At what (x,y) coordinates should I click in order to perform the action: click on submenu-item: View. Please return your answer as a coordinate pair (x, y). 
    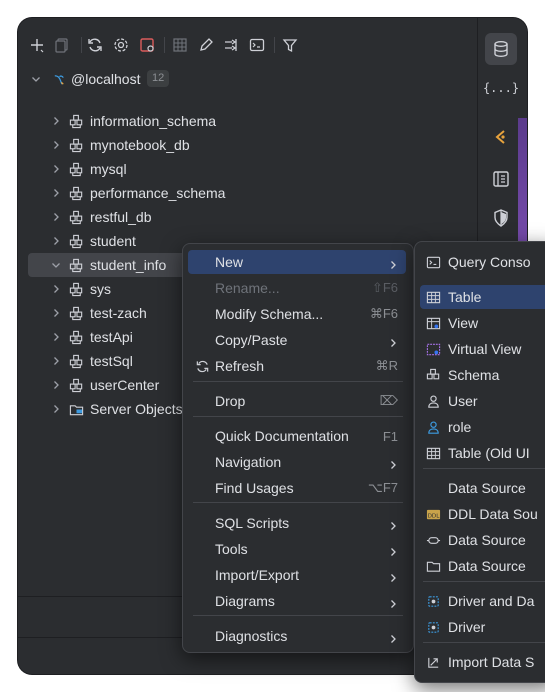
    Looking at the image, I should click on (482, 323).